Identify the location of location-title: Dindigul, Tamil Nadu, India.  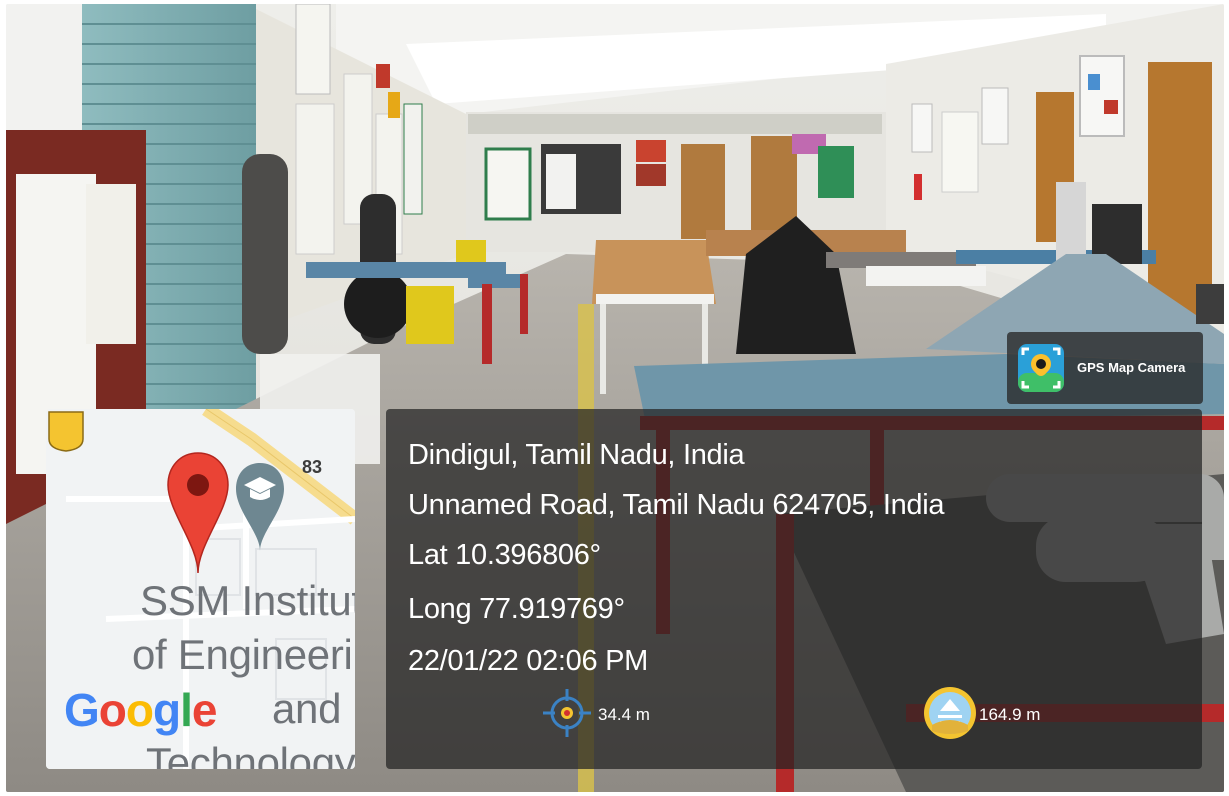
(576, 455).